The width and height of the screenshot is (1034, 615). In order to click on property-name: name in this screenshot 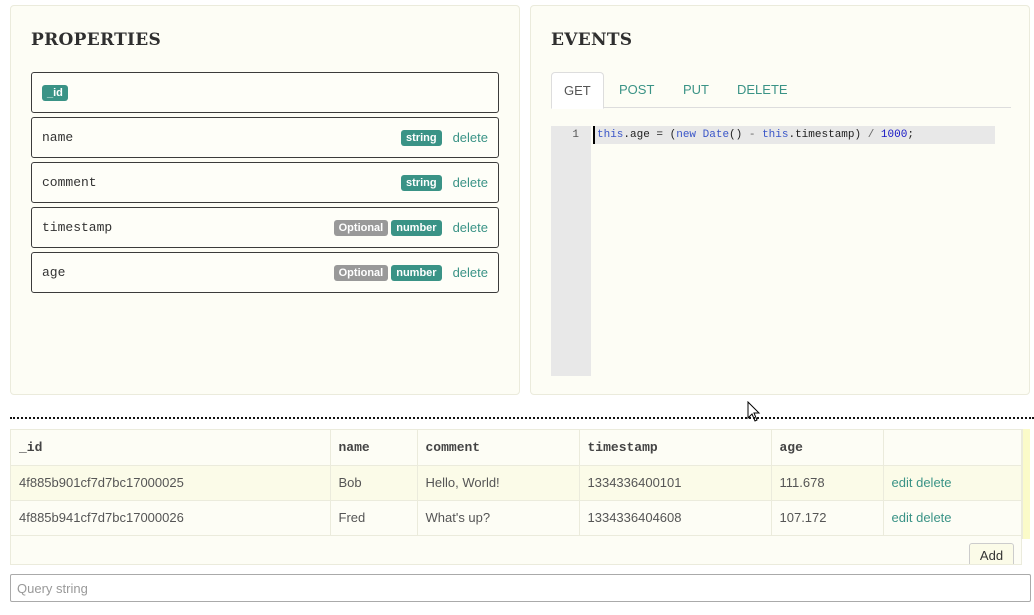, I will do `click(58, 137)`.